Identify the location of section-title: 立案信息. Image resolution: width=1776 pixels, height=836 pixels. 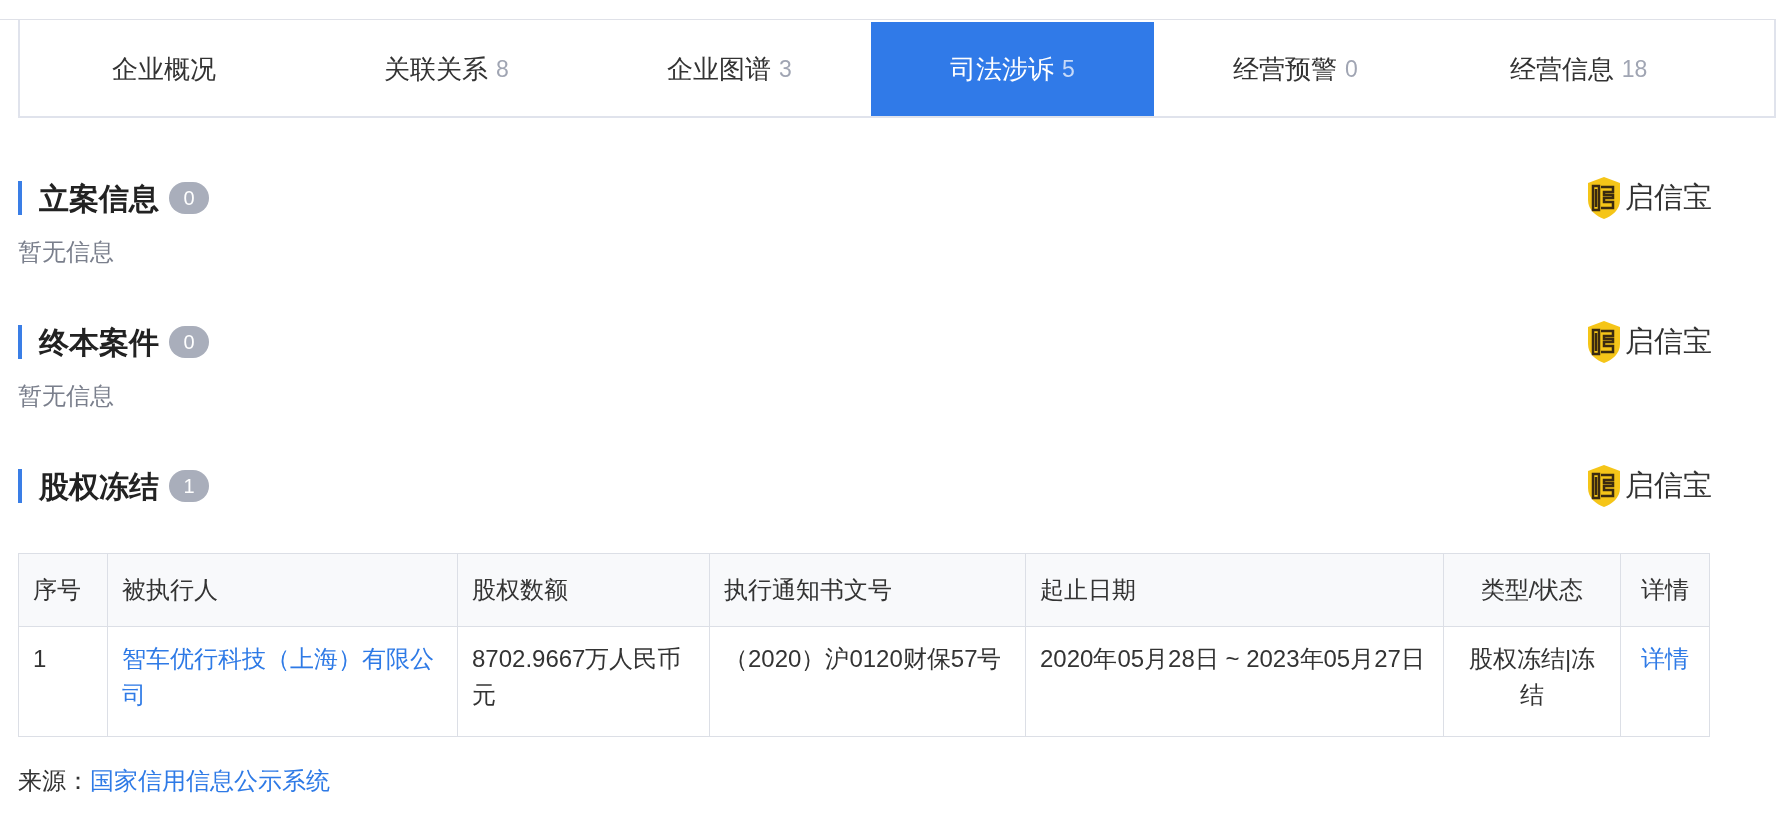
(99, 198).